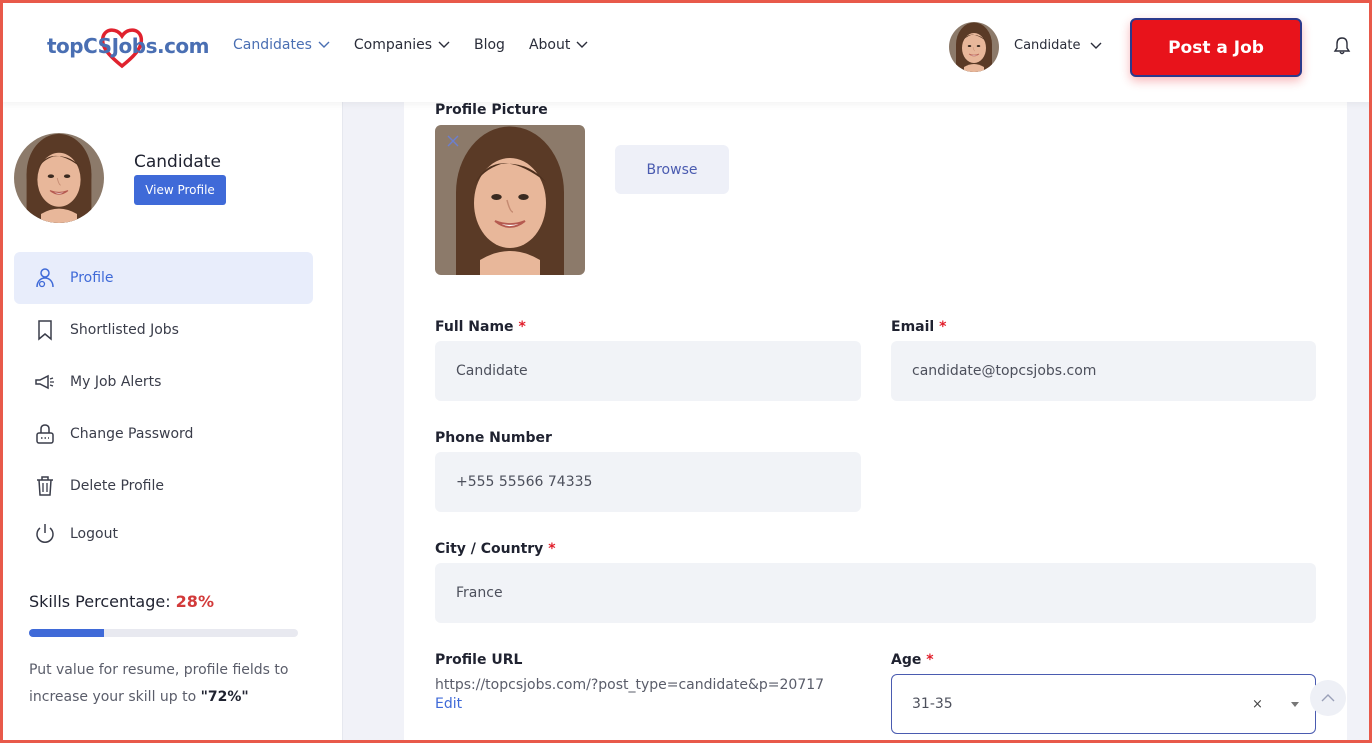  I want to click on skills-progress-fill, so click(67, 633).